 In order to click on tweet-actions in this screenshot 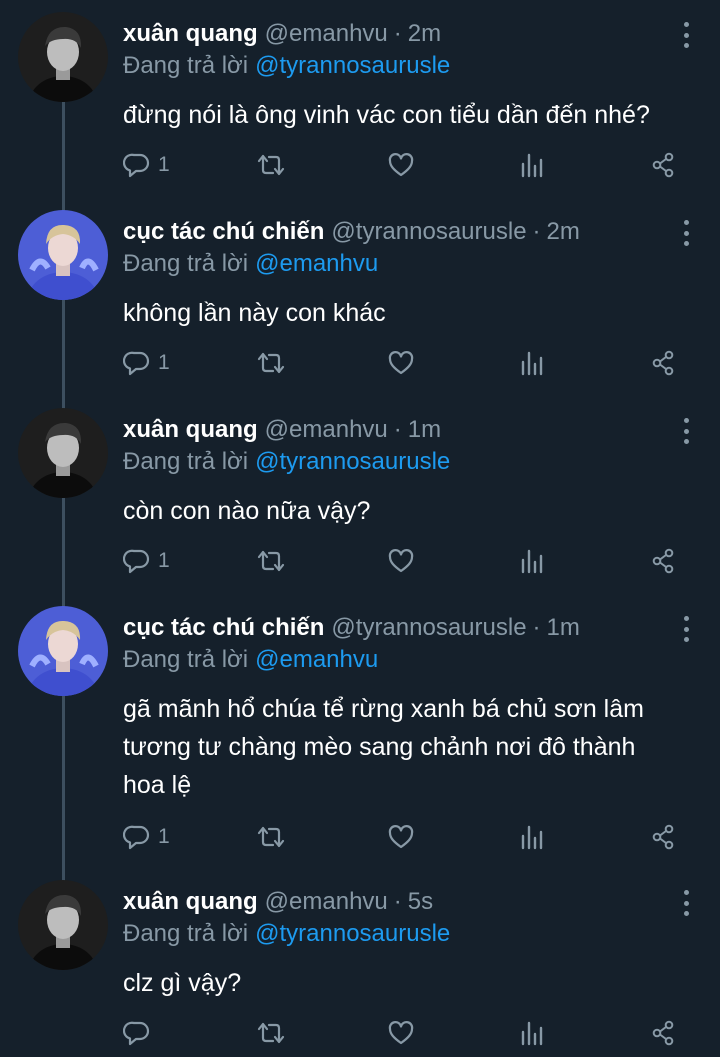, I will do `click(403, 1033)`.